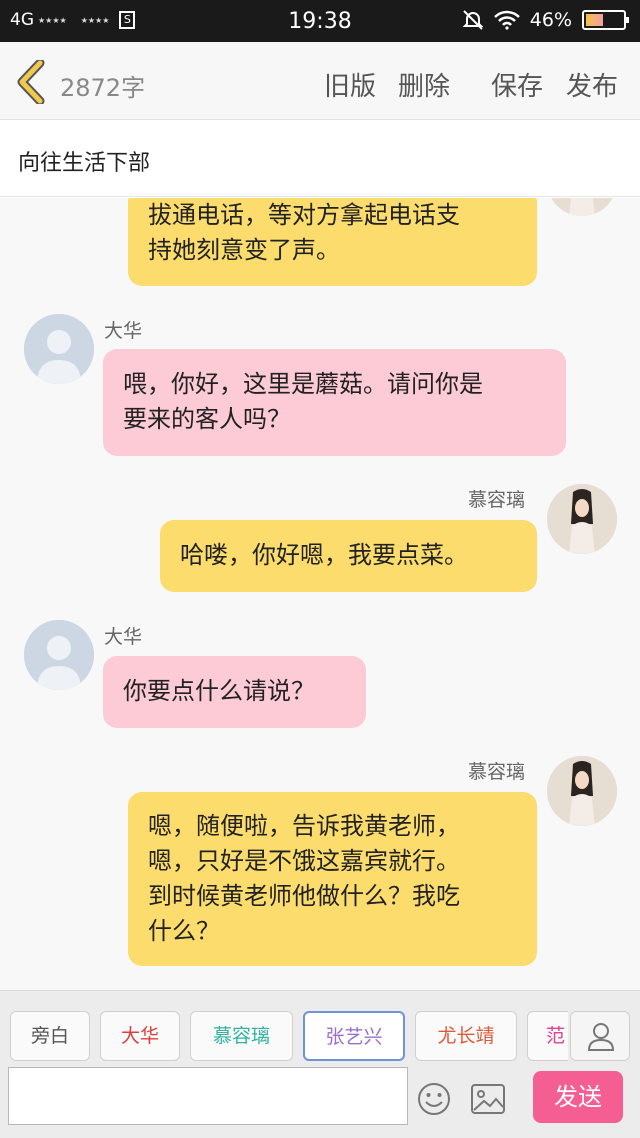 This screenshot has height=1138, width=640. Describe the element at coordinates (244, 250) in the screenshot. I see `message-line: 持她刻意变了声。` at that location.